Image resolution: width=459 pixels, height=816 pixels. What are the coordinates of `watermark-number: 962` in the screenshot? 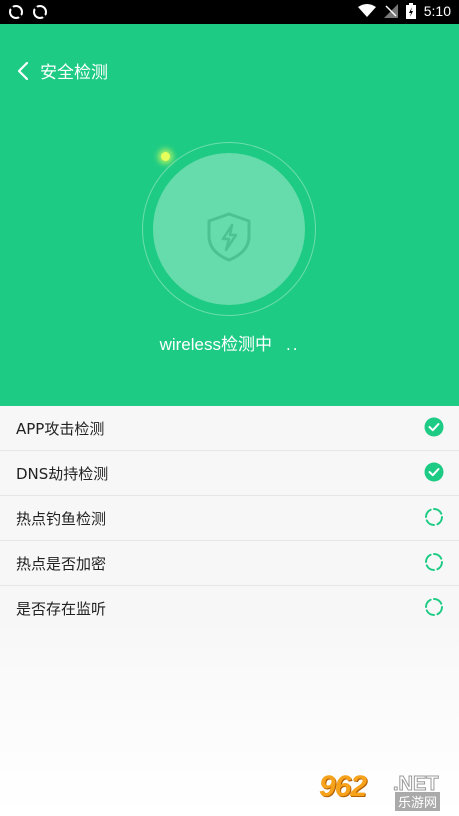 It's located at (343, 786).